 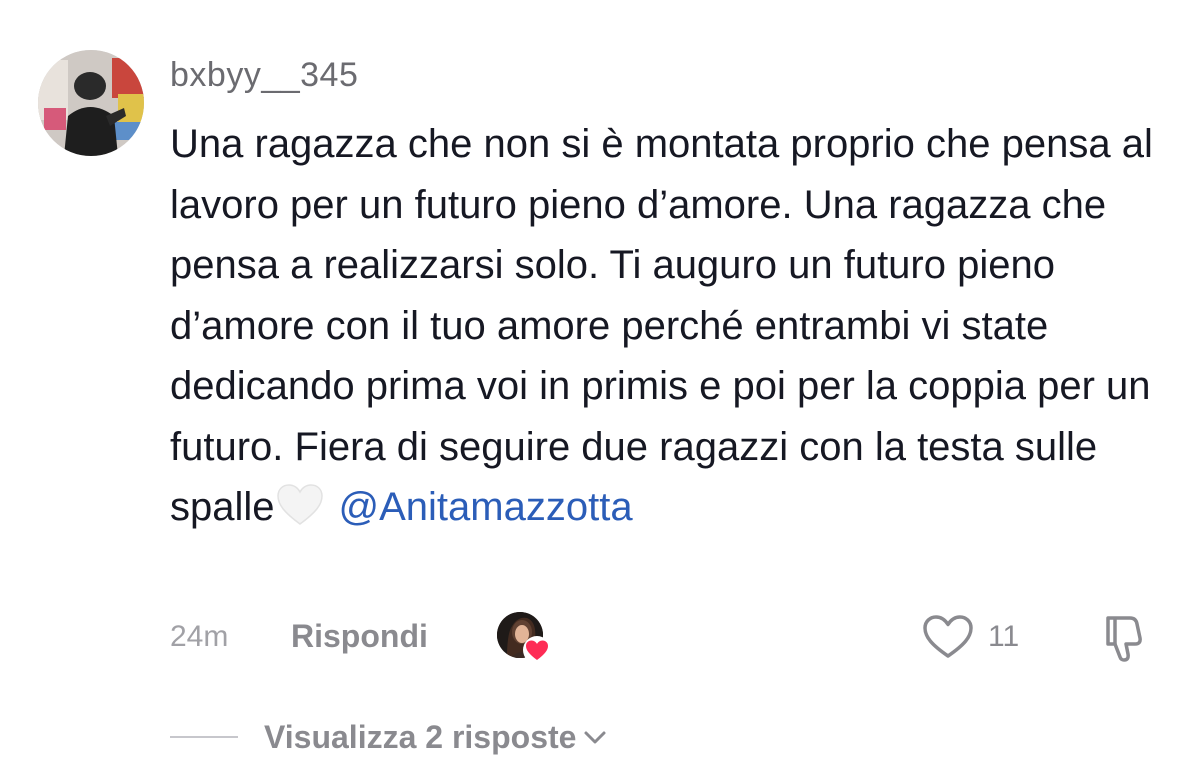 What do you see at coordinates (486, 507) in the screenshot?
I see `user-mention-link: @Anitamazzotta` at bounding box center [486, 507].